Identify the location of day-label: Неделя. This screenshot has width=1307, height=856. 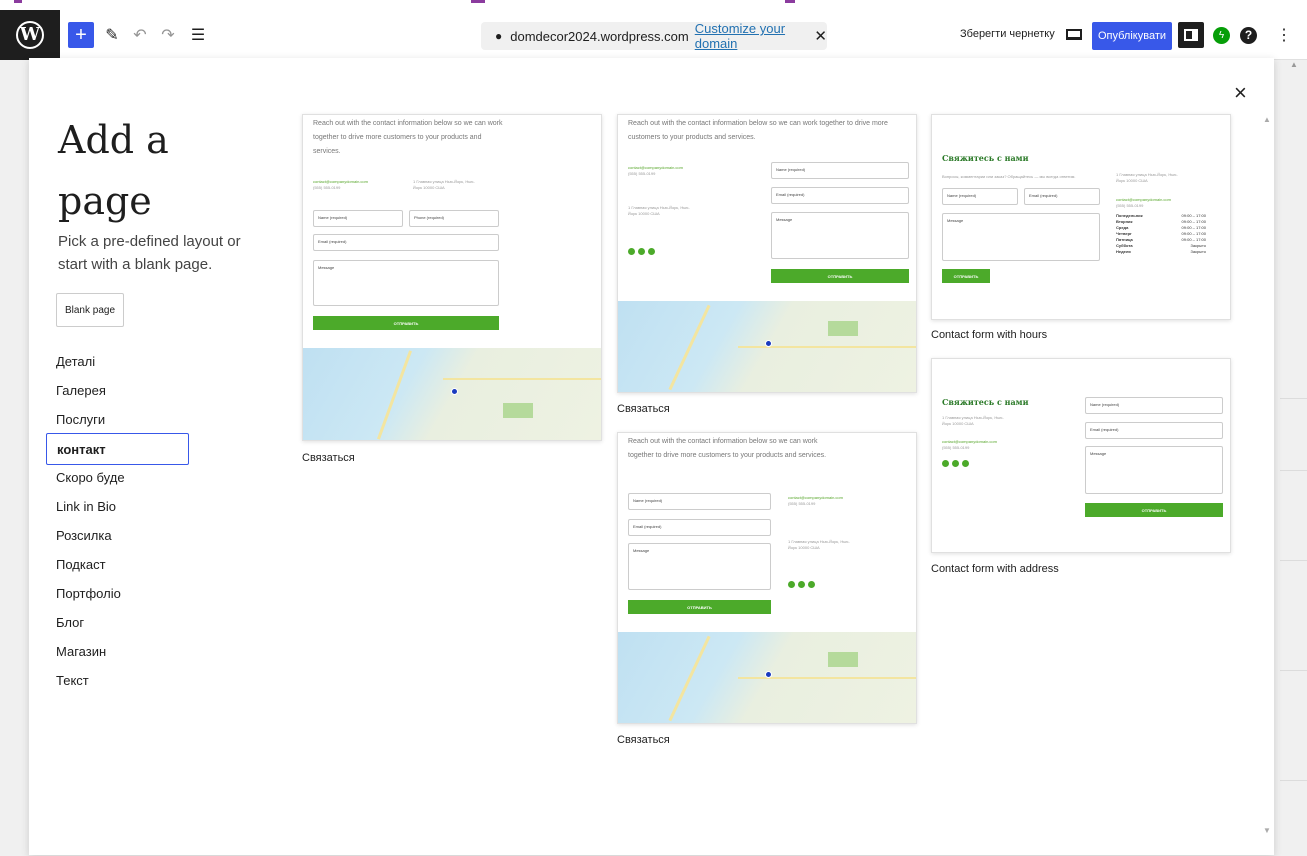
(1123, 251).